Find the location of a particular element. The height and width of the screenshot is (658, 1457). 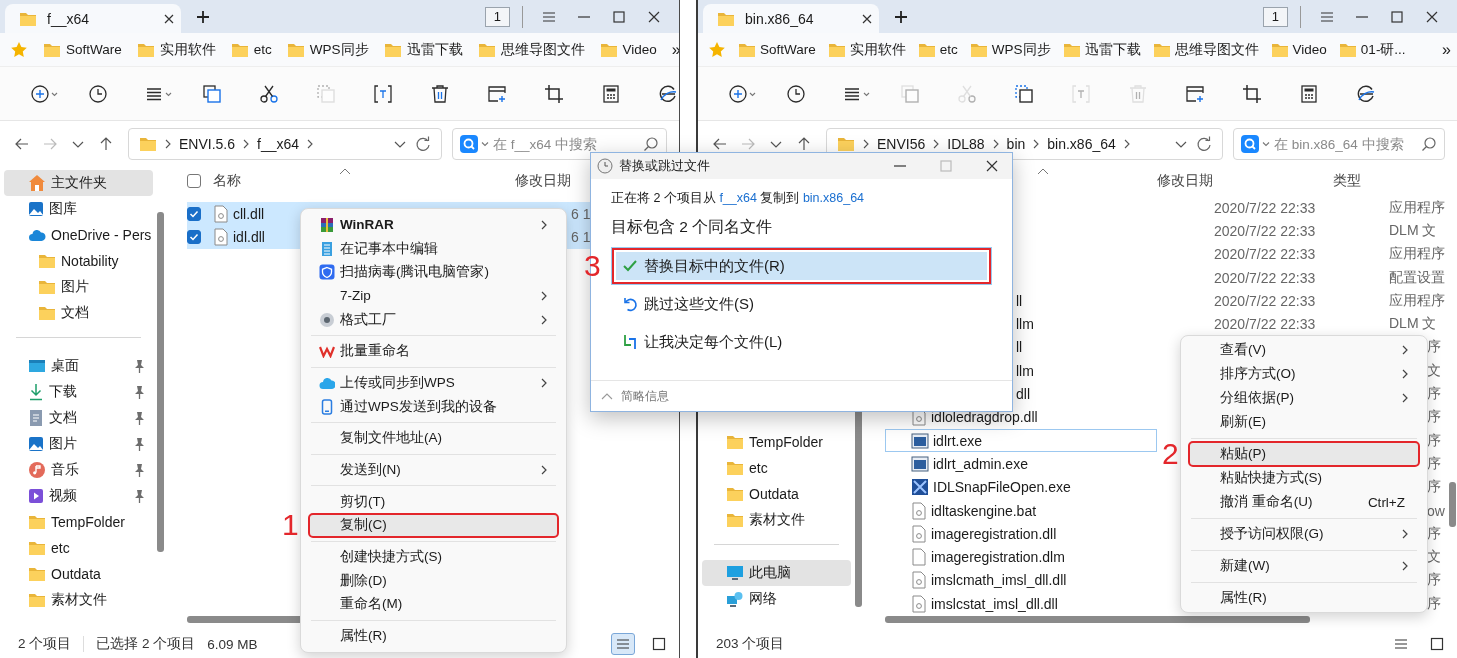

more-bookmarks: » is located at coordinates (1446, 49).